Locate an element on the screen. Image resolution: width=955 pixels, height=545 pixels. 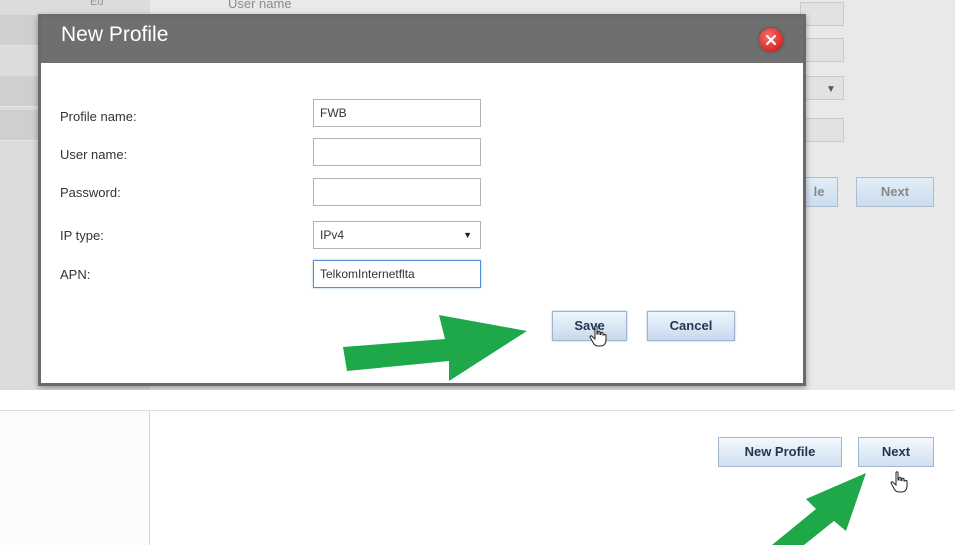
ip-type-value: IPv4 is located at coordinates (332, 235).